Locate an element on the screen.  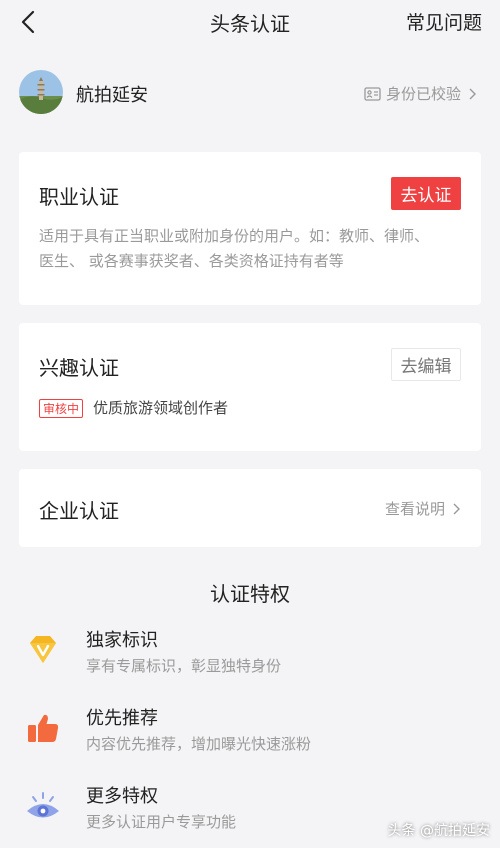
status-badge: 审核中 is located at coordinates (61, 408).